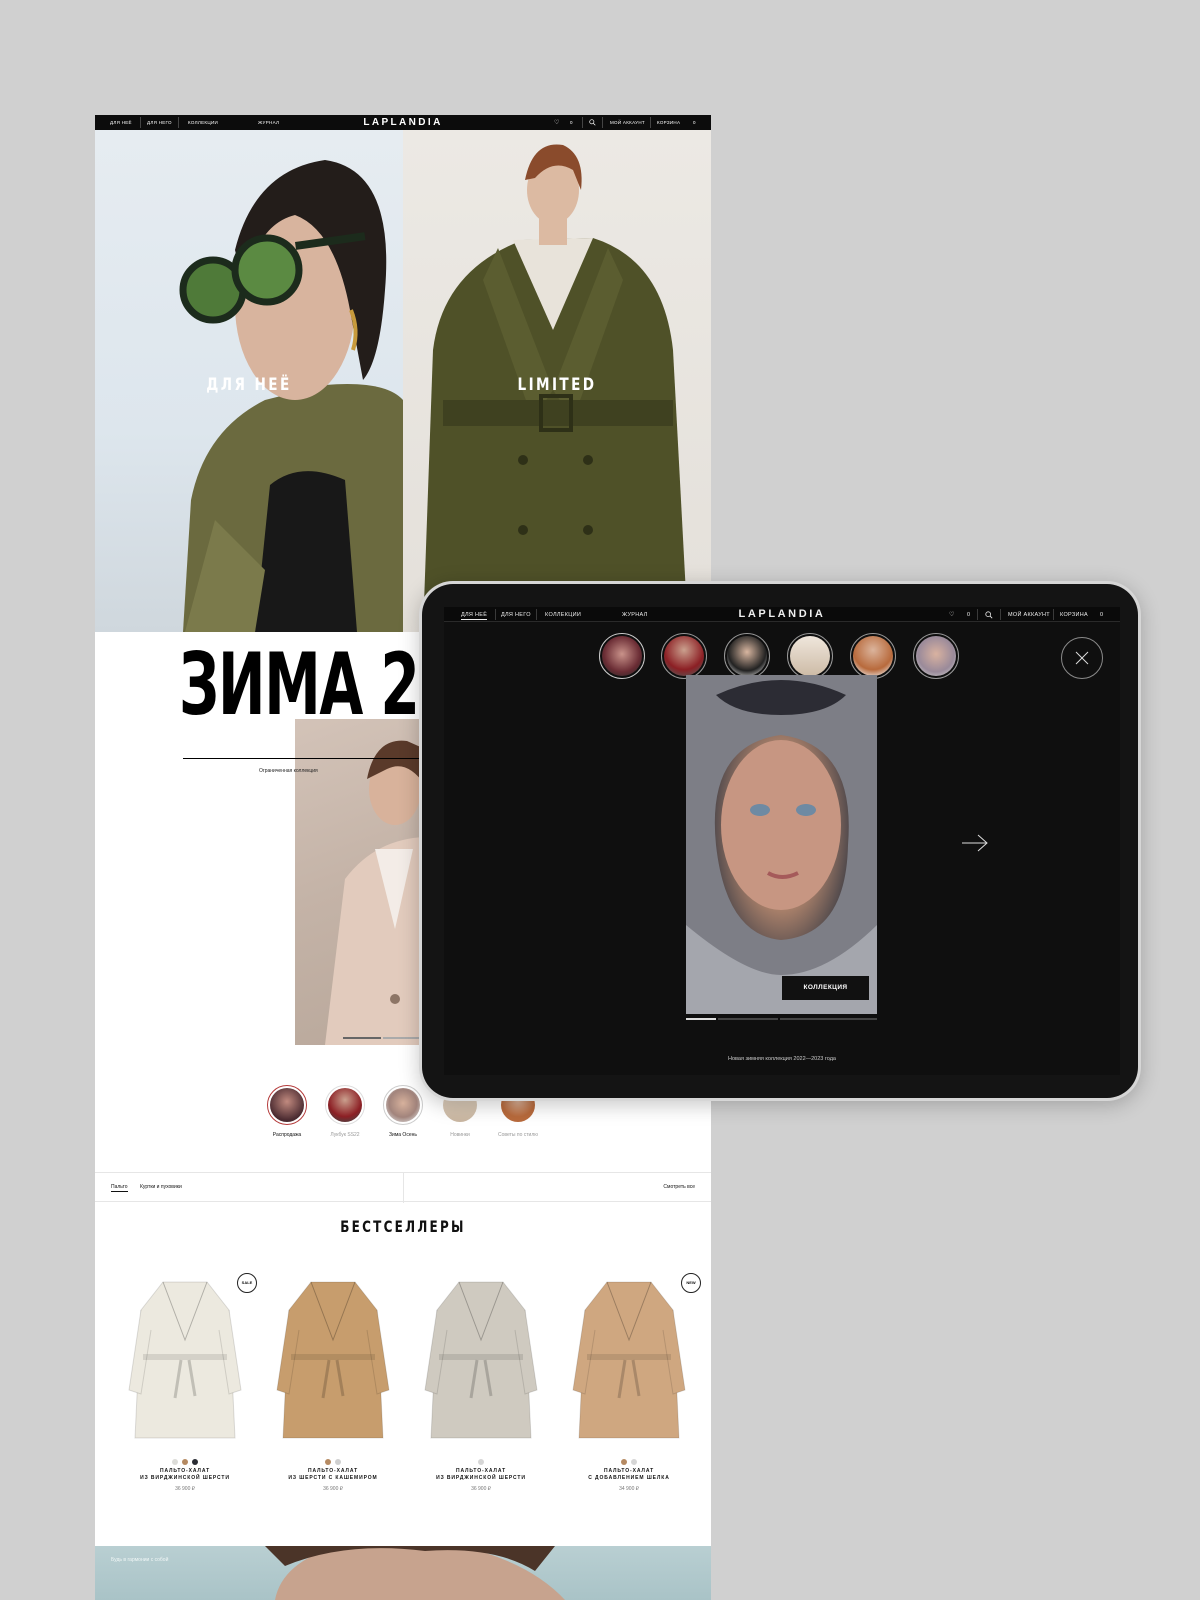 Image resolution: width=1200 pixels, height=1600 pixels. What do you see at coordinates (557, 385) in the screenshot?
I see `hero-caption-limited: LIMITED` at bounding box center [557, 385].